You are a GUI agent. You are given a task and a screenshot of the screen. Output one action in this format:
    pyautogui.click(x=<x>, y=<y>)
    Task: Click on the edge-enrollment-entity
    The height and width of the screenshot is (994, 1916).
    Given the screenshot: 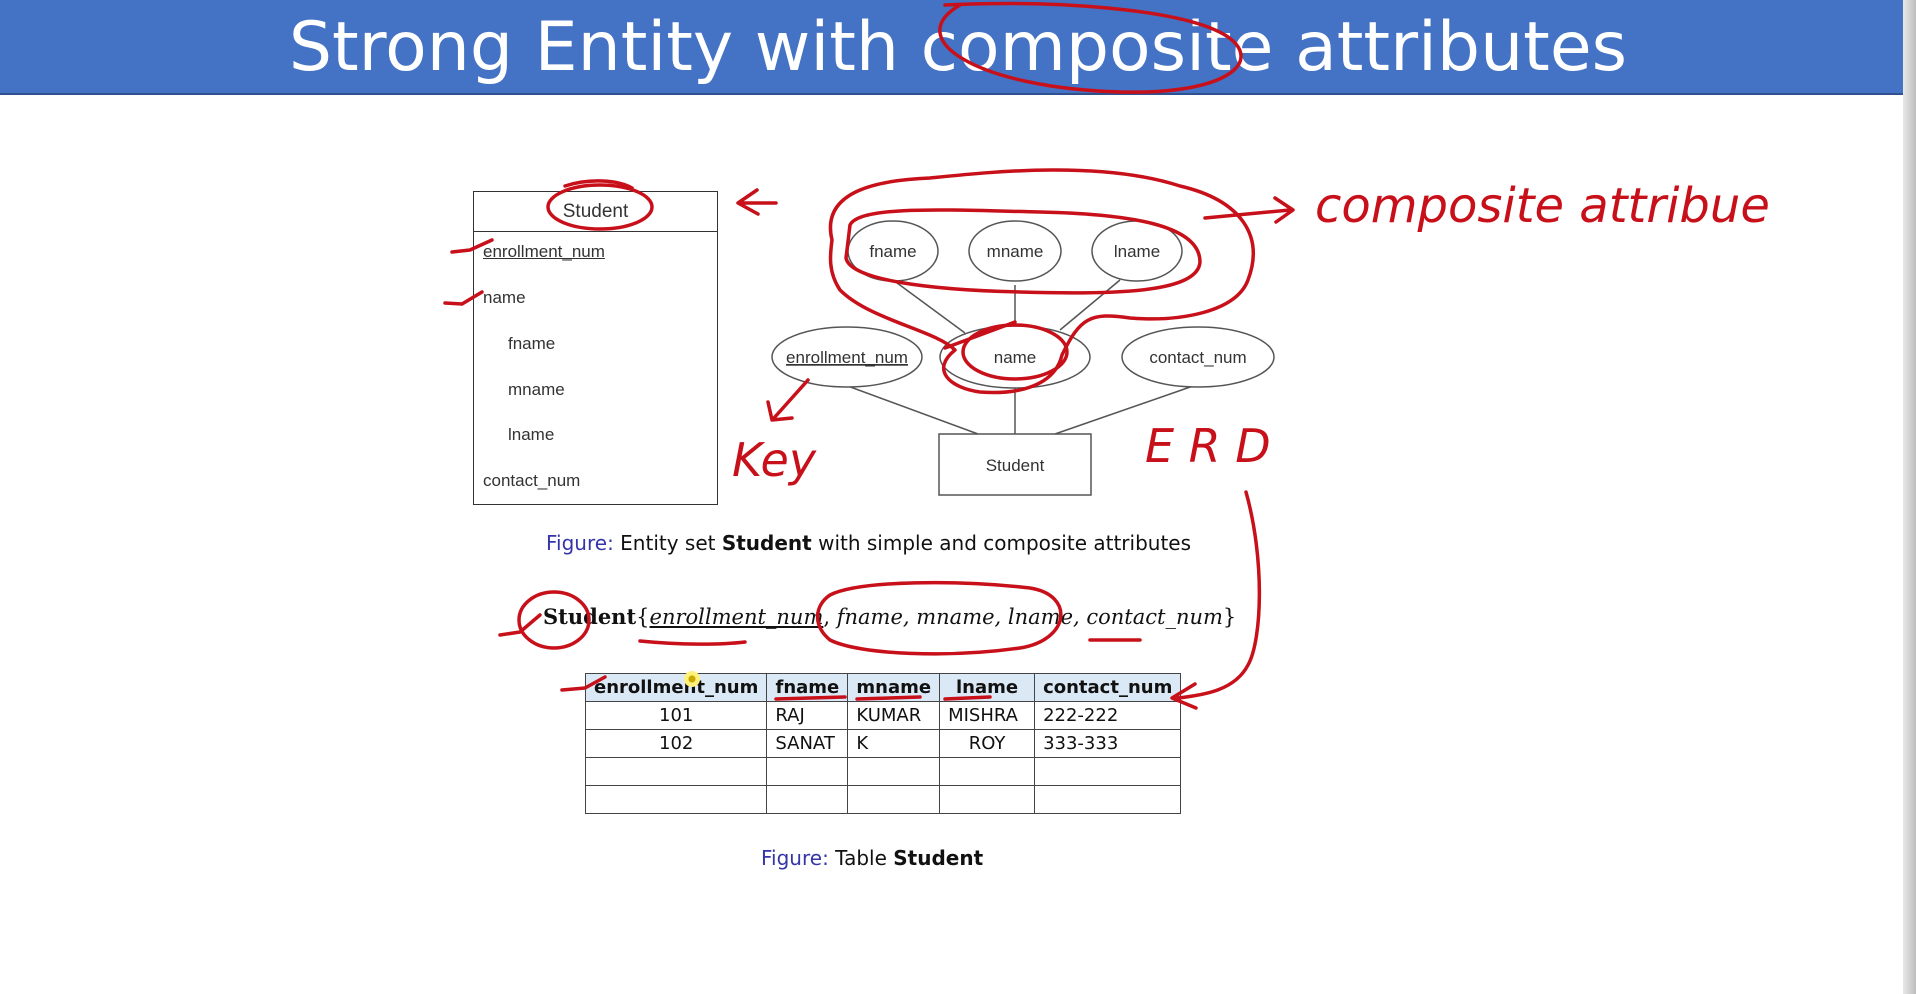 What is the action you would take?
    pyautogui.click(x=911, y=409)
    